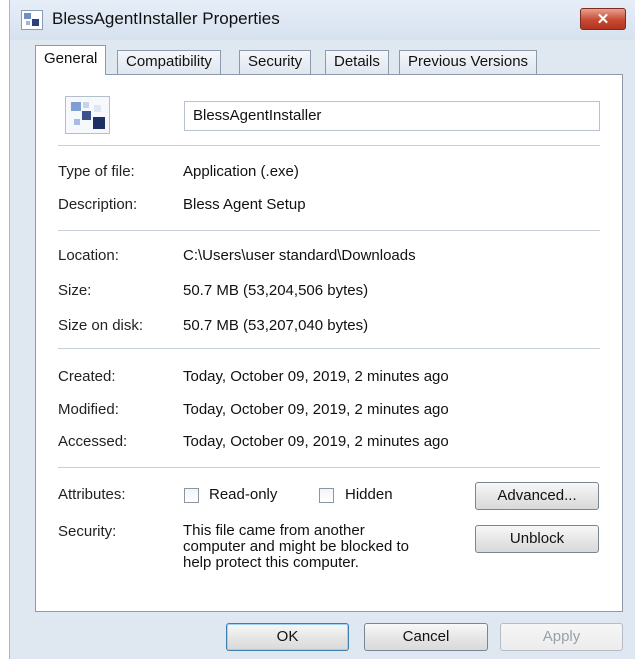 The image size is (635, 659). What do you see at coordinates (426, 637) in the screenshot?
I see `cancel-button: Cancel` at bounding box center [426, 637].